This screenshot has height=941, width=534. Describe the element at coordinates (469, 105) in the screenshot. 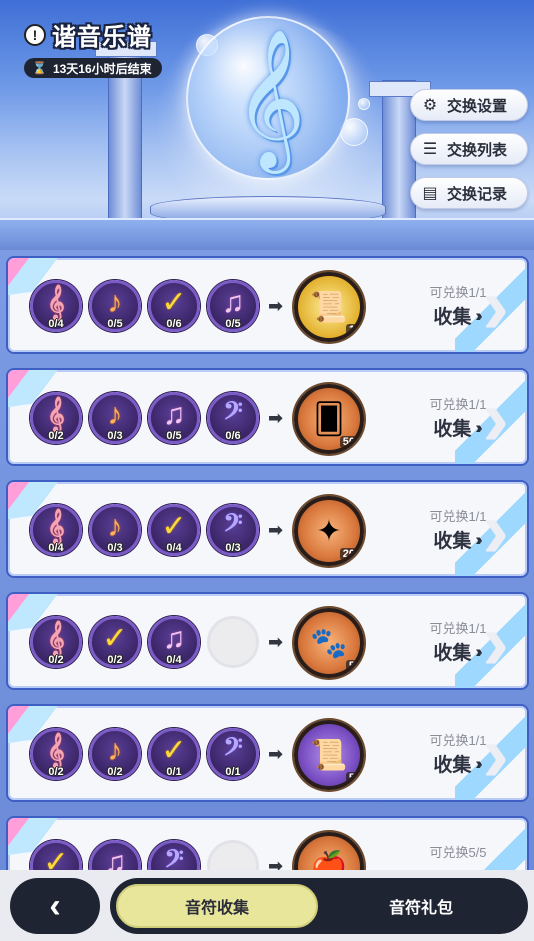

I see `exchange-settings-button: ⚙ 交换设置` at that location.